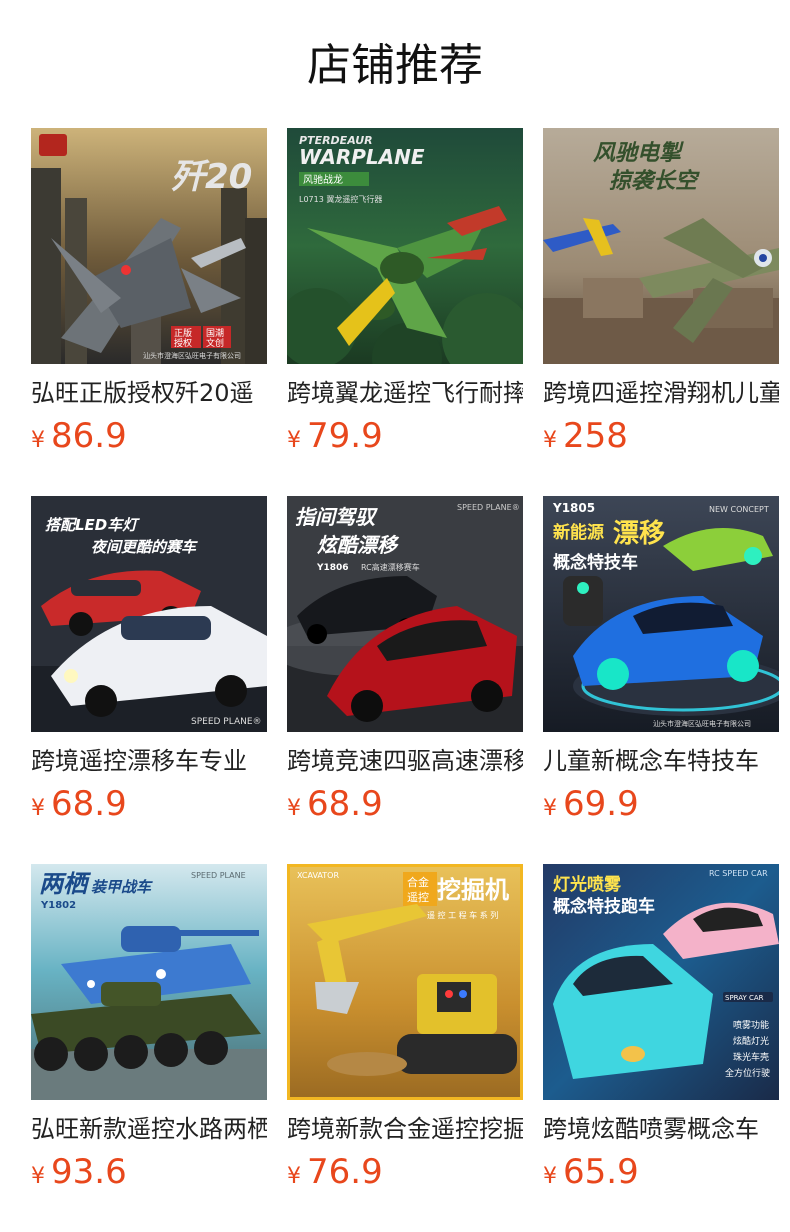 The image size is (790, 1232). I want to click on glider-plane-image: 风驰电掣 掠袭长空, so click(661, 246).